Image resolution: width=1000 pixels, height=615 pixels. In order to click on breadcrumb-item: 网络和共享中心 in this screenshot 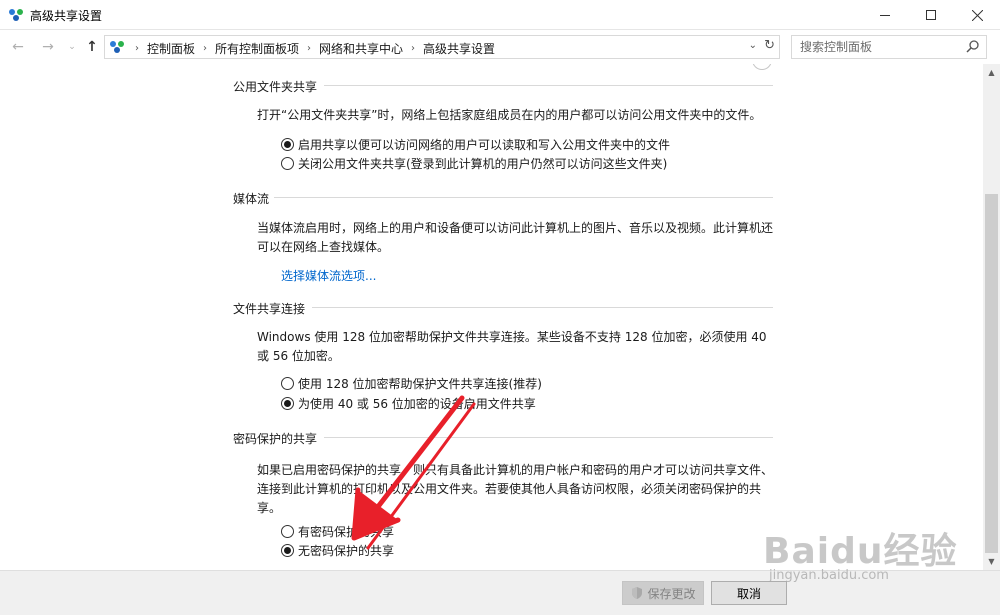, I will do `click(361, 48)`.